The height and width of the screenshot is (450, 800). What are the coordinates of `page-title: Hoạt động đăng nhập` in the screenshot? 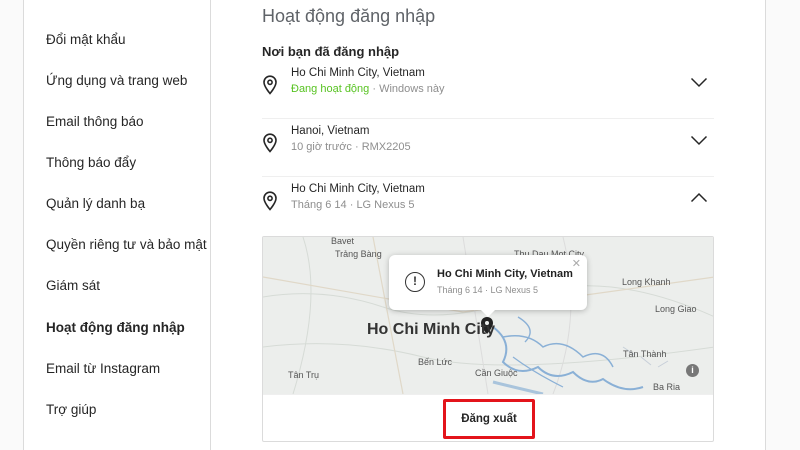 It's located at (349, 16).